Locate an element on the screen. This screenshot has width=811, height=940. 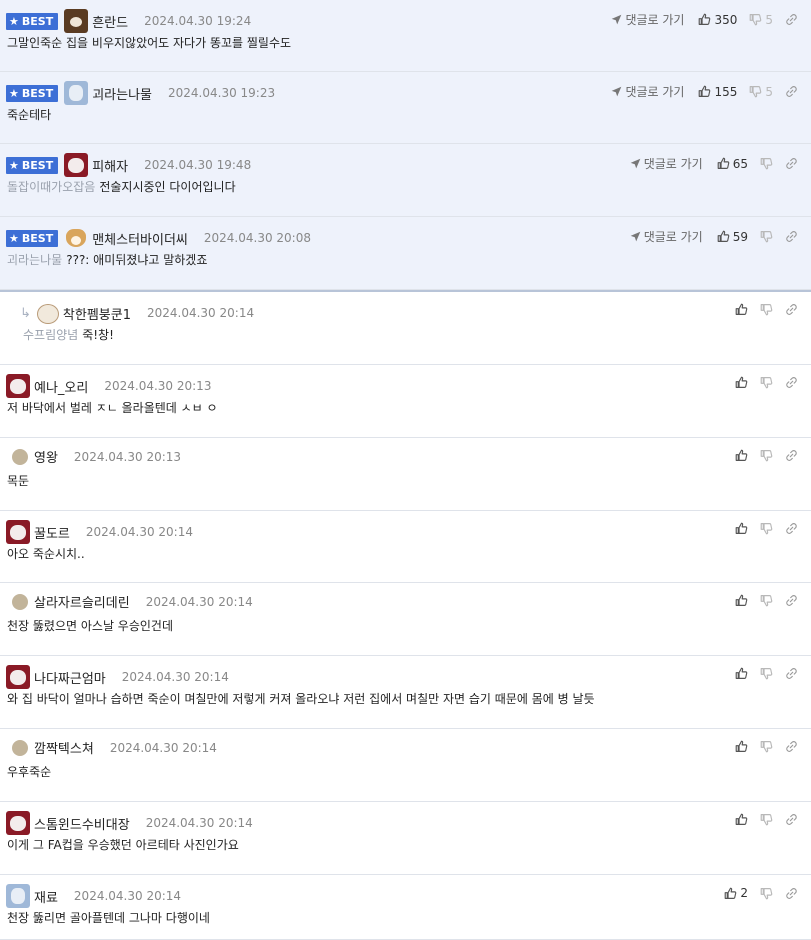
author-nickname: 흔란드 is located at coordinates (110, 21).